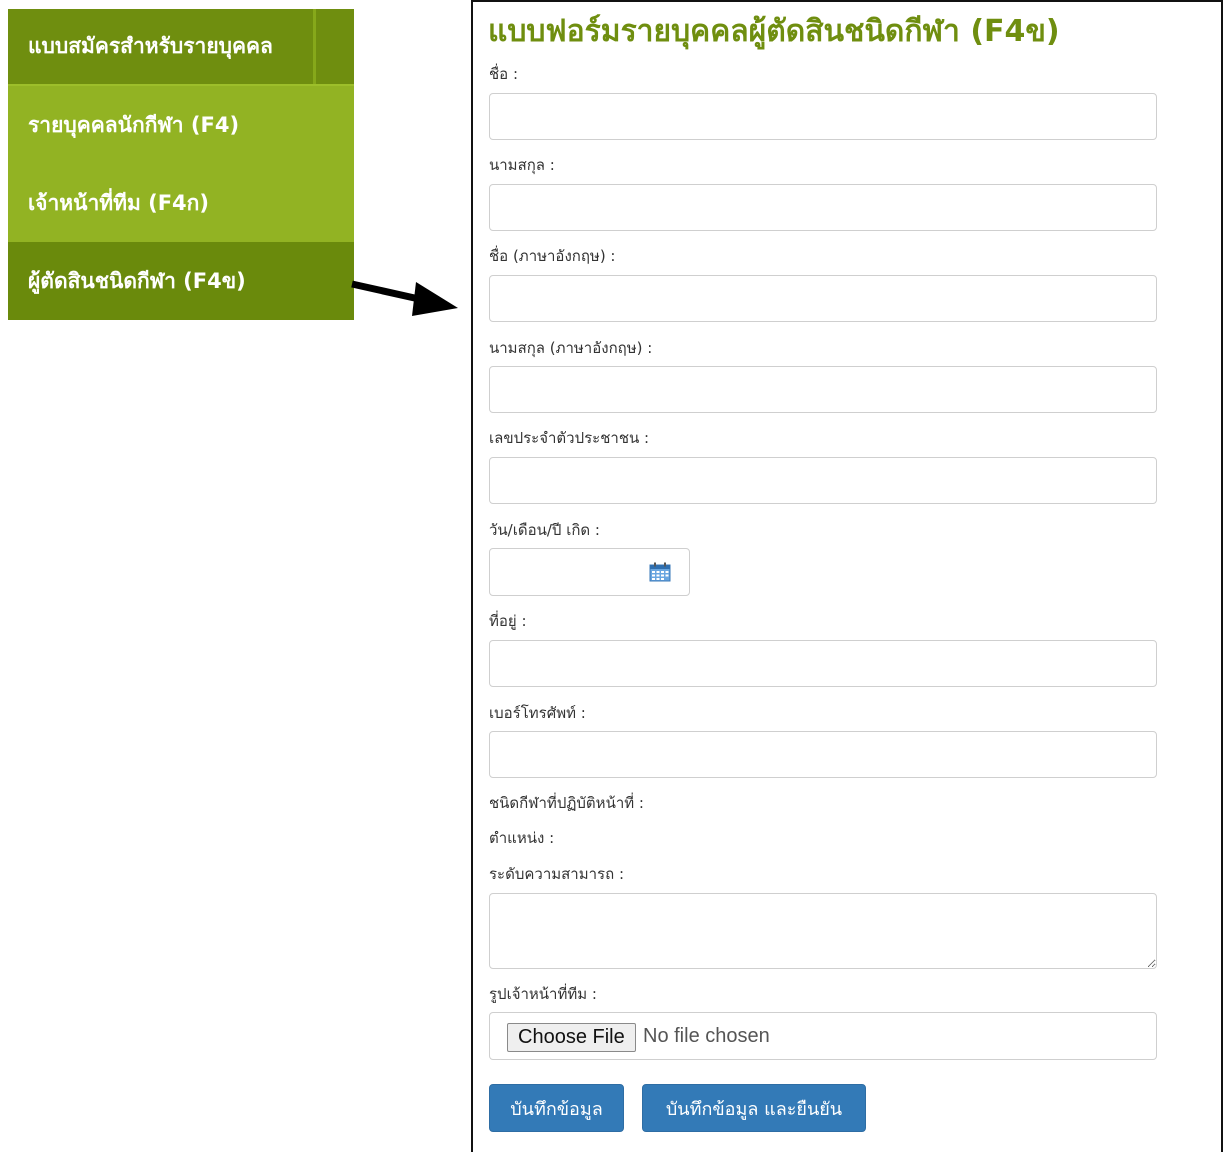 The image size is (1223, 1152). Describe the element at coordinates (566, 803) in the screenshot. I see `sport-type-label: ชนิดกีฬาที่ปฏิบัติหน้าที่ :` at that location.